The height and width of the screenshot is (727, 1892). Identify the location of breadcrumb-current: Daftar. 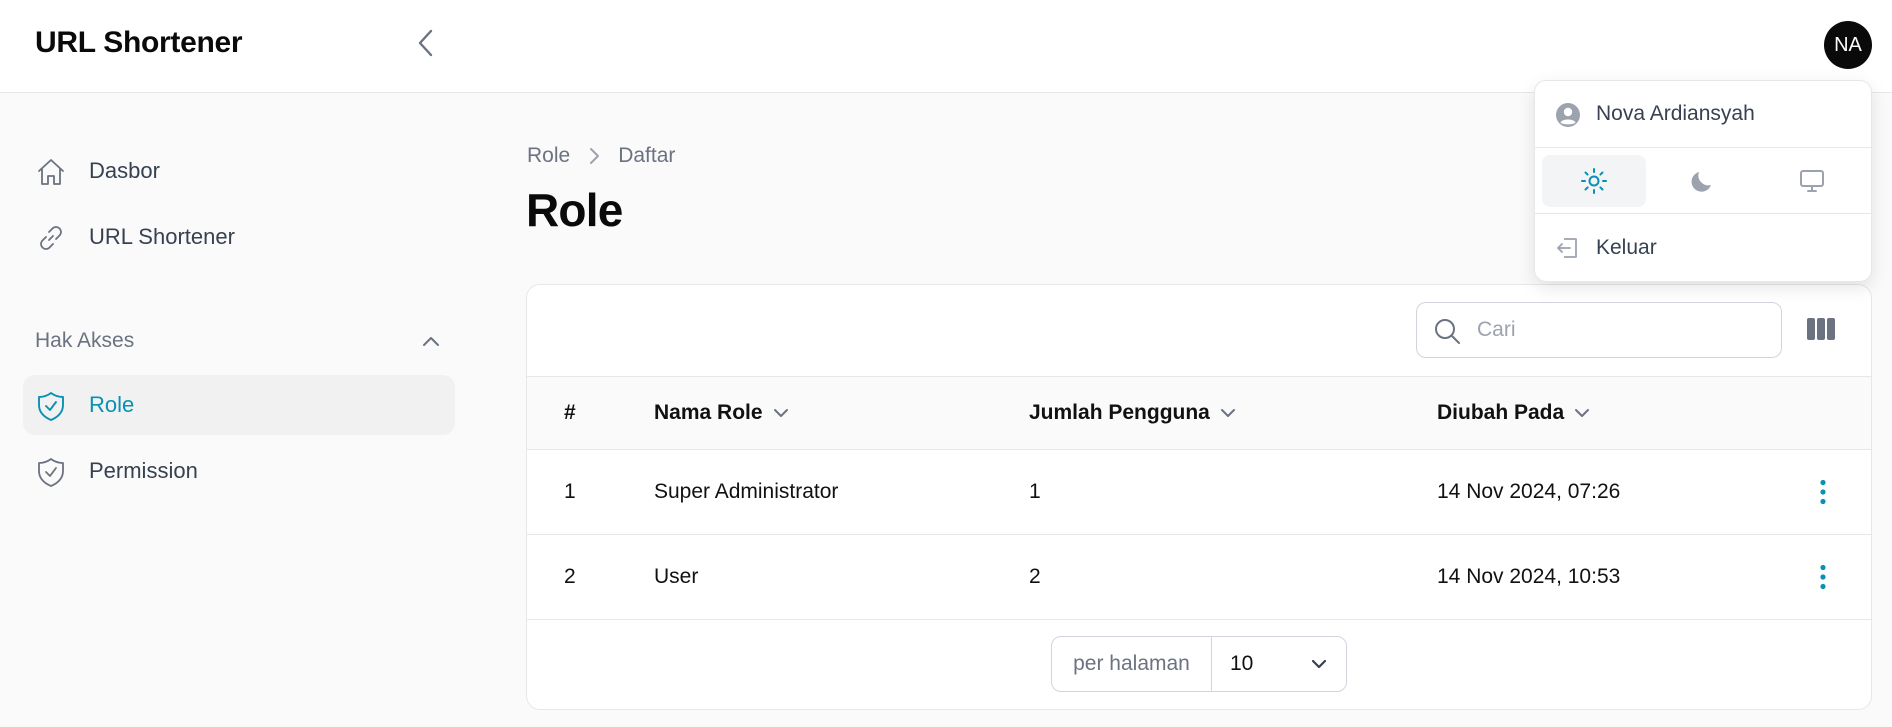
(647, 155).